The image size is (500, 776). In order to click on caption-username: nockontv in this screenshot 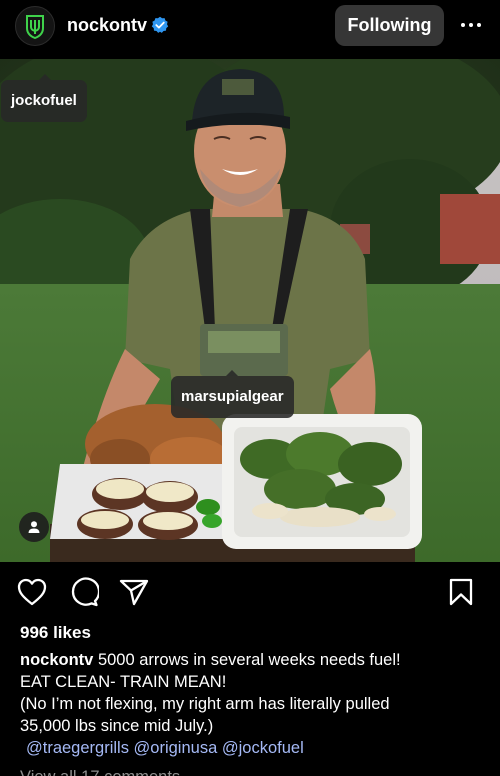, I will do `click(56, 660)`.